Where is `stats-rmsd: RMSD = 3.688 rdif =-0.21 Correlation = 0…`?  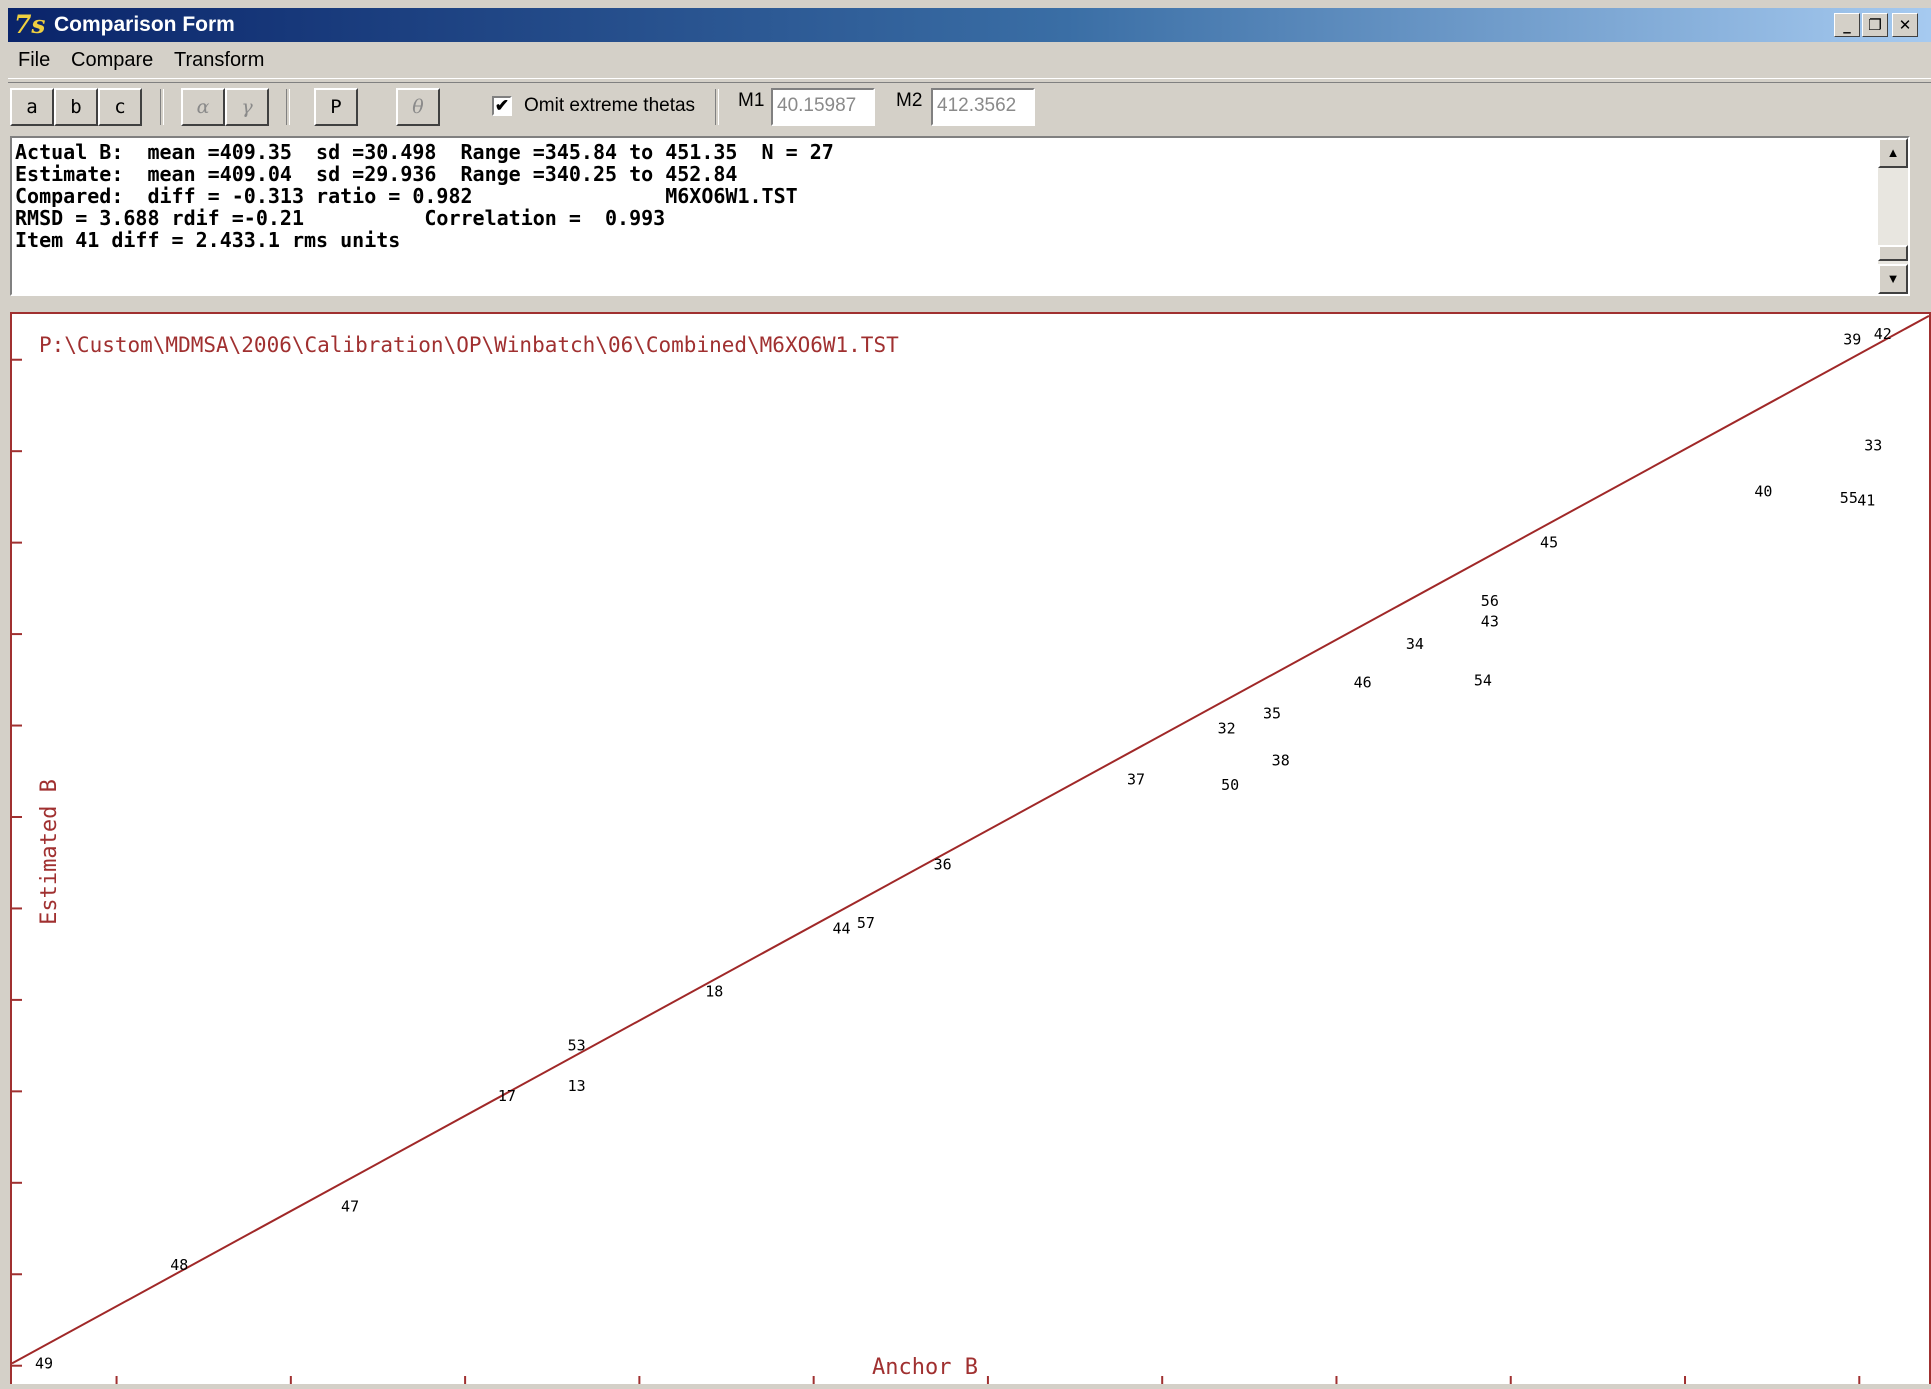
stats-rmsd: RMSD = 3.688 rdif =-0.21 Correlation = 0… is located at coordinates (340, 218).